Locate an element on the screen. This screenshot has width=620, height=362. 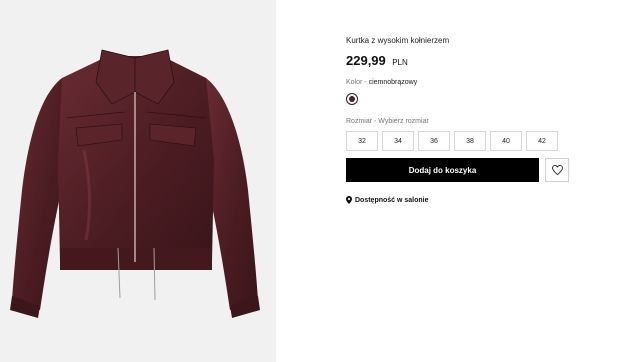
size-prompt: Wybierz rozmiar is located at coordinates (403, 121).